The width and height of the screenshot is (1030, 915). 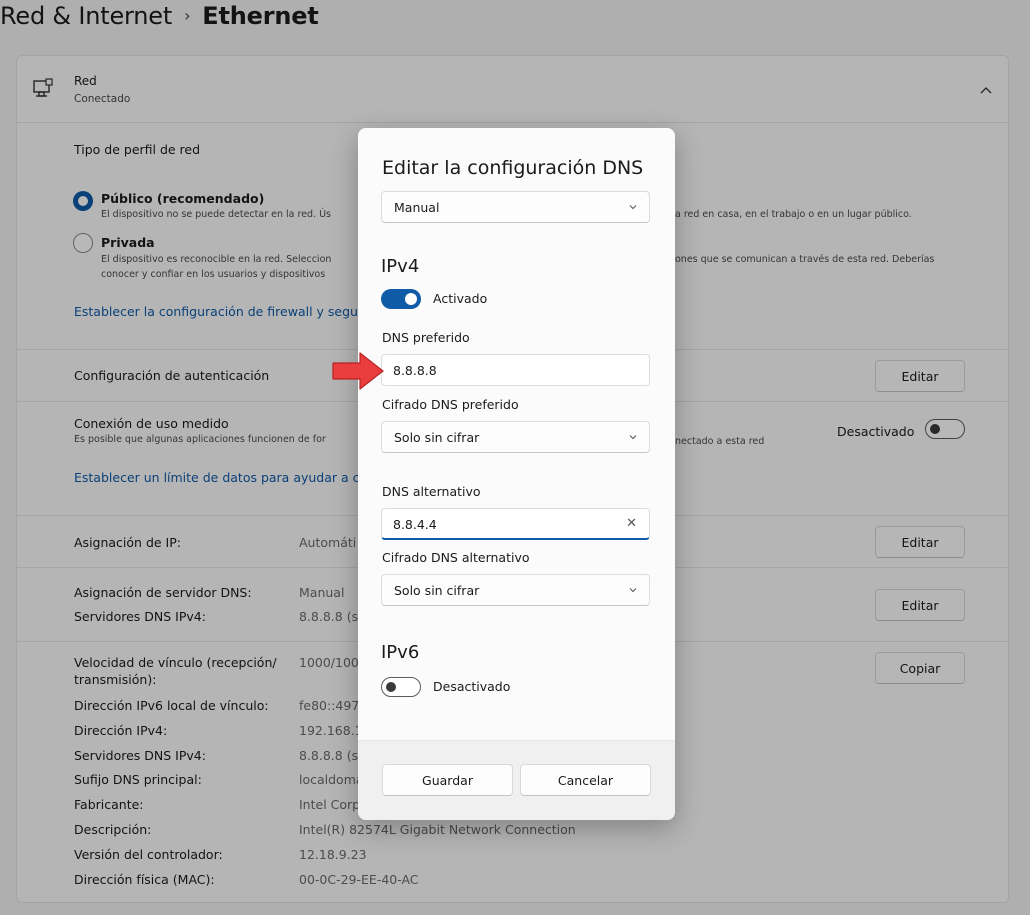 I want to click on alternate-encryption-label: Cifrado DNS alternativo, so click(x=456, y=557).